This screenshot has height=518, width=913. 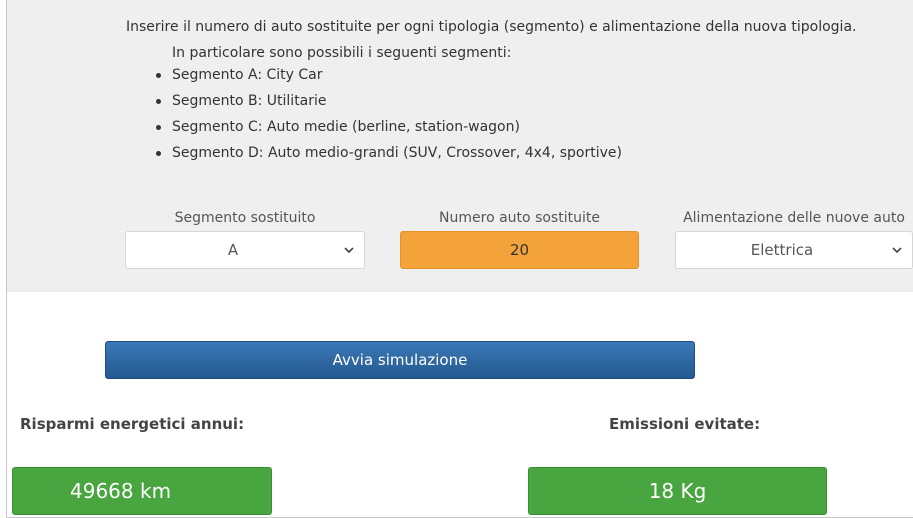 I want to click on fuel-label: Alimentazione delle nuove auto, so click(x=794, y=218).